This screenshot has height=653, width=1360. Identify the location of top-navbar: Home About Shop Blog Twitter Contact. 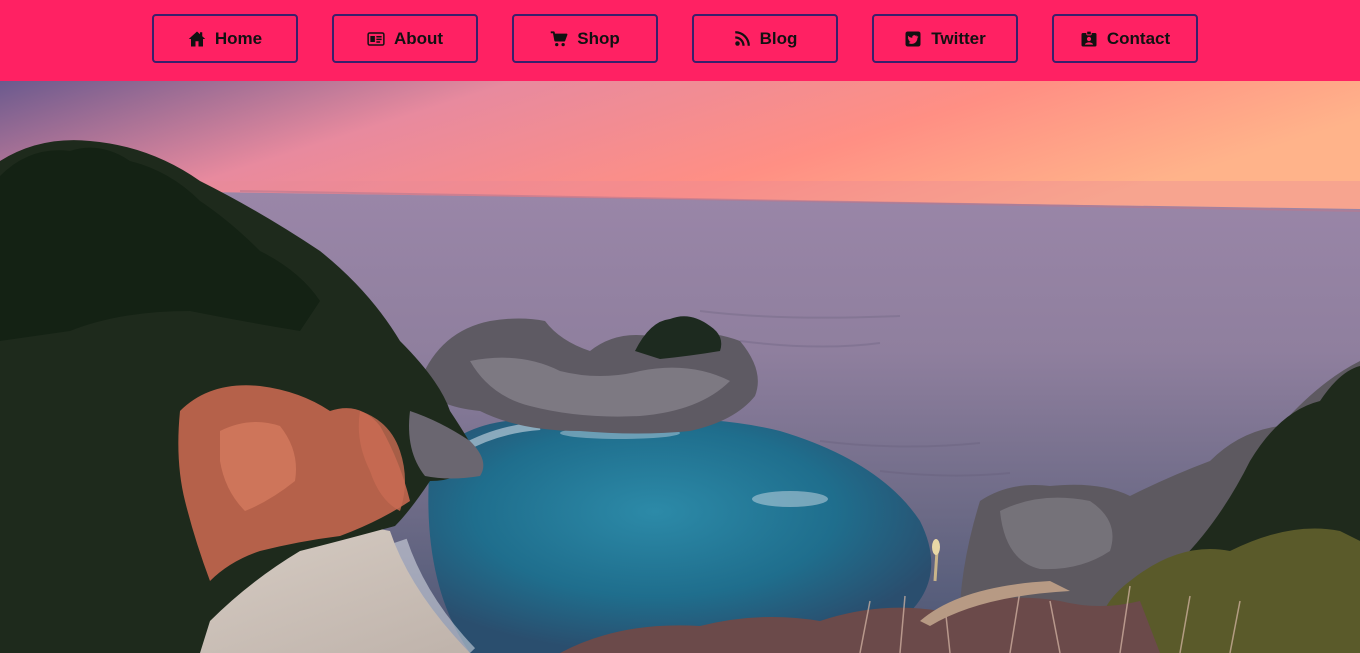
(680, 40).